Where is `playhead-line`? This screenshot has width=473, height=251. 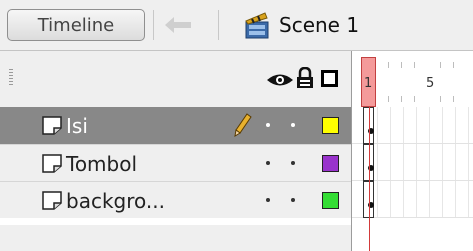
playhead-line is located at coordinates (369, 179).